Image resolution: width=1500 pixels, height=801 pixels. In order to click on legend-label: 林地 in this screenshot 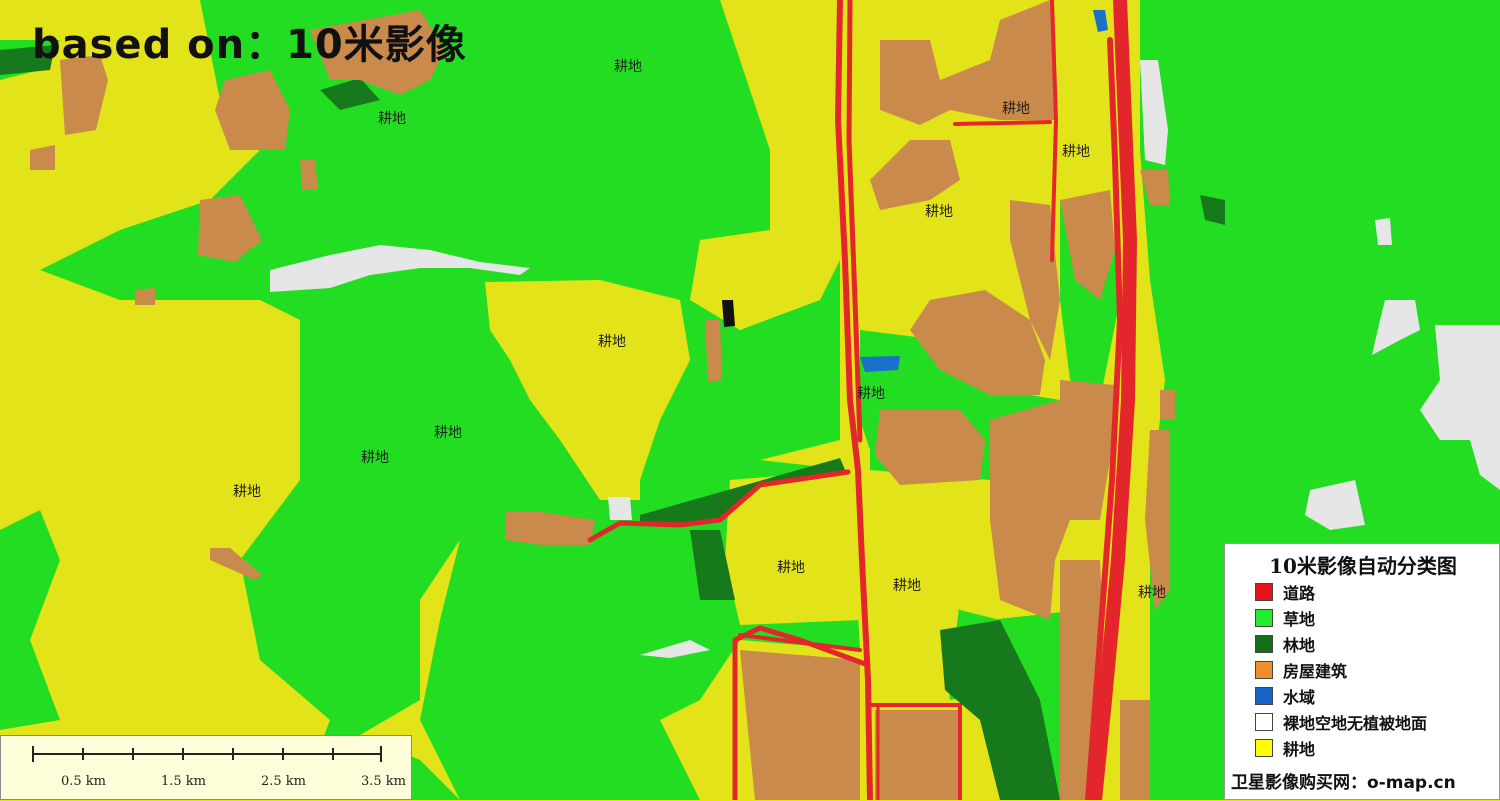, I will do `click(1299, 645)`.